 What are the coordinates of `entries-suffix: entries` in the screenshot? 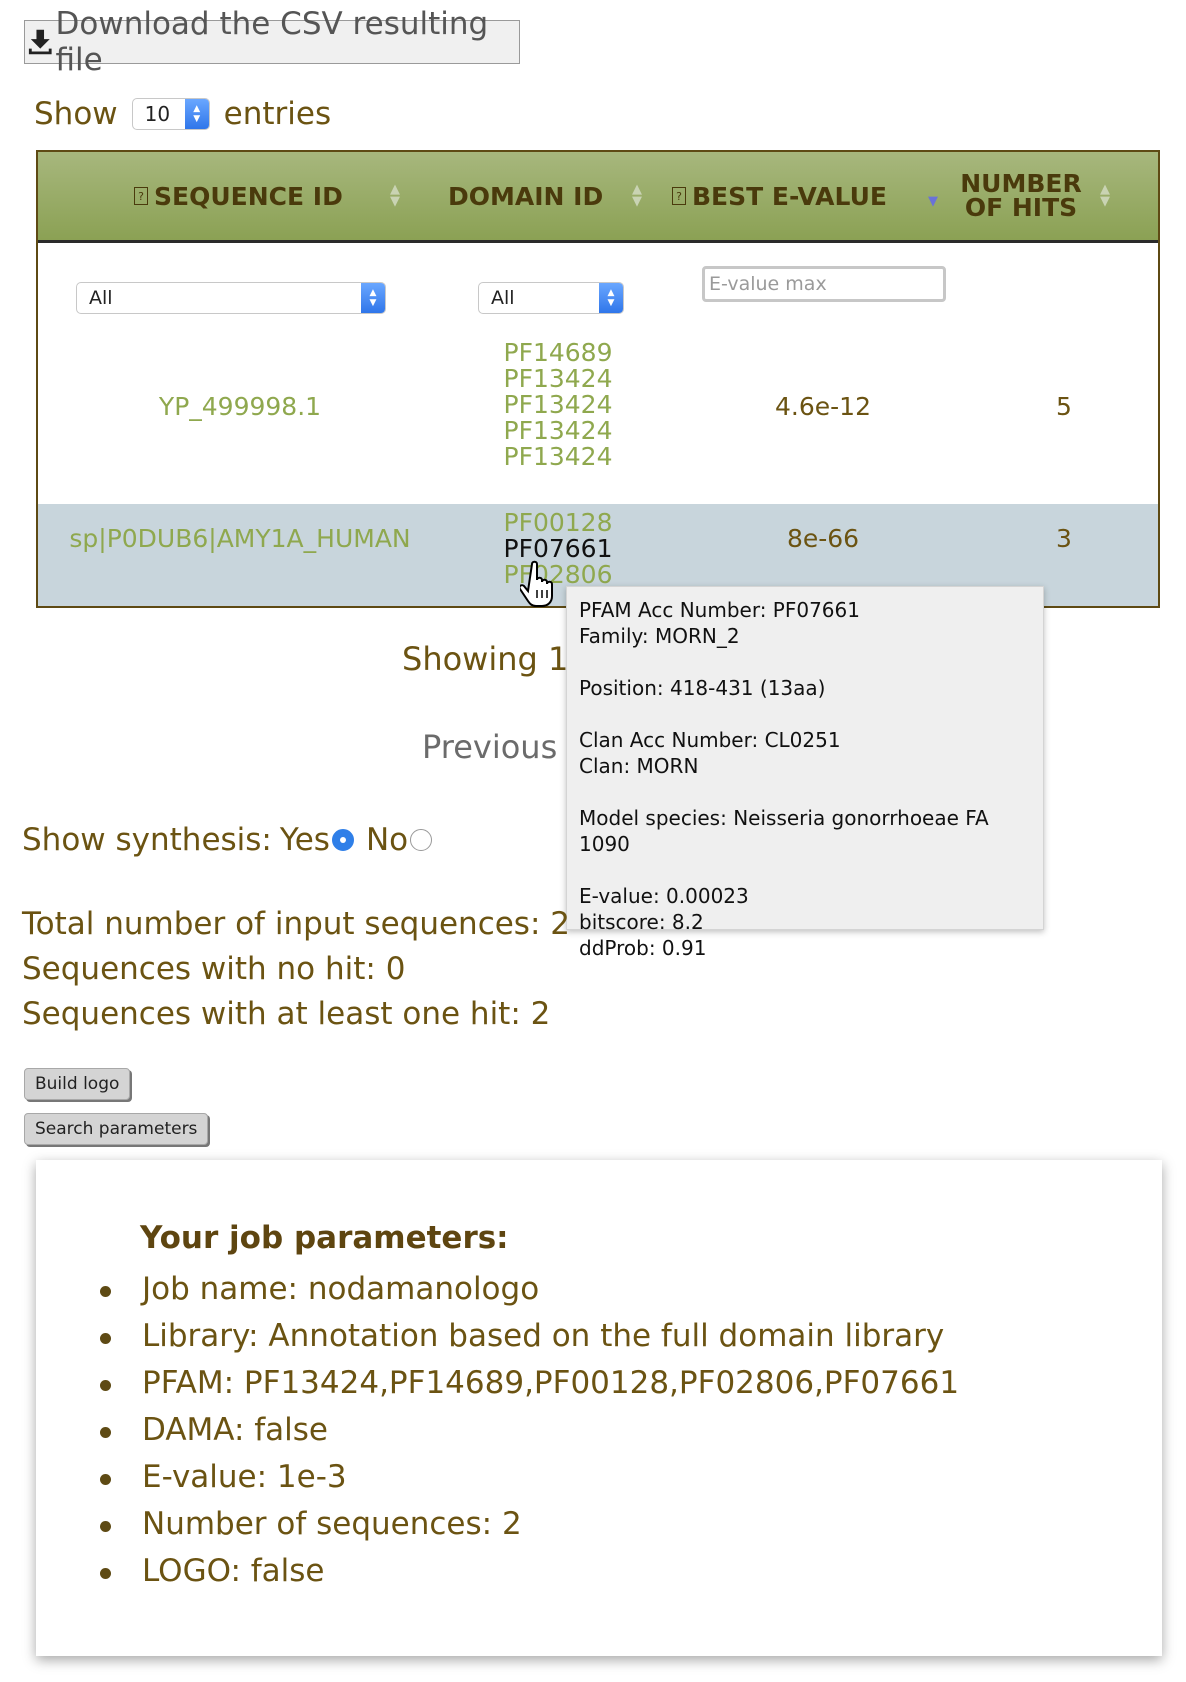 It's located at (277, 114).